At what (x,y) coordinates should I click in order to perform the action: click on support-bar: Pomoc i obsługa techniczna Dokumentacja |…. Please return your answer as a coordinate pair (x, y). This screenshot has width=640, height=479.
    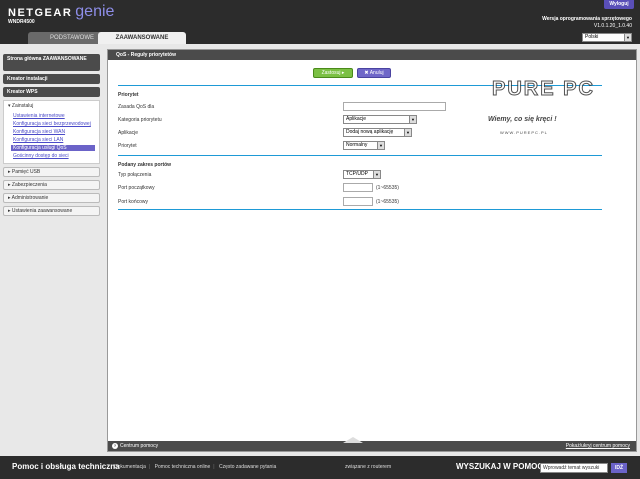
    Looking at the image, I should click on (320, 467).